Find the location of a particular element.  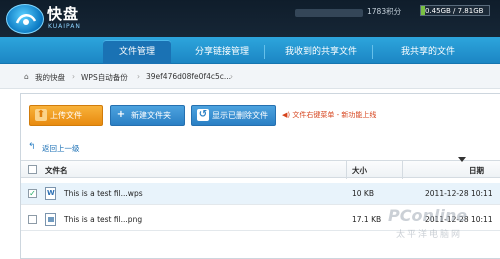

upload-button: ⬆ 上传文件 is located at coordinates (66, 115).